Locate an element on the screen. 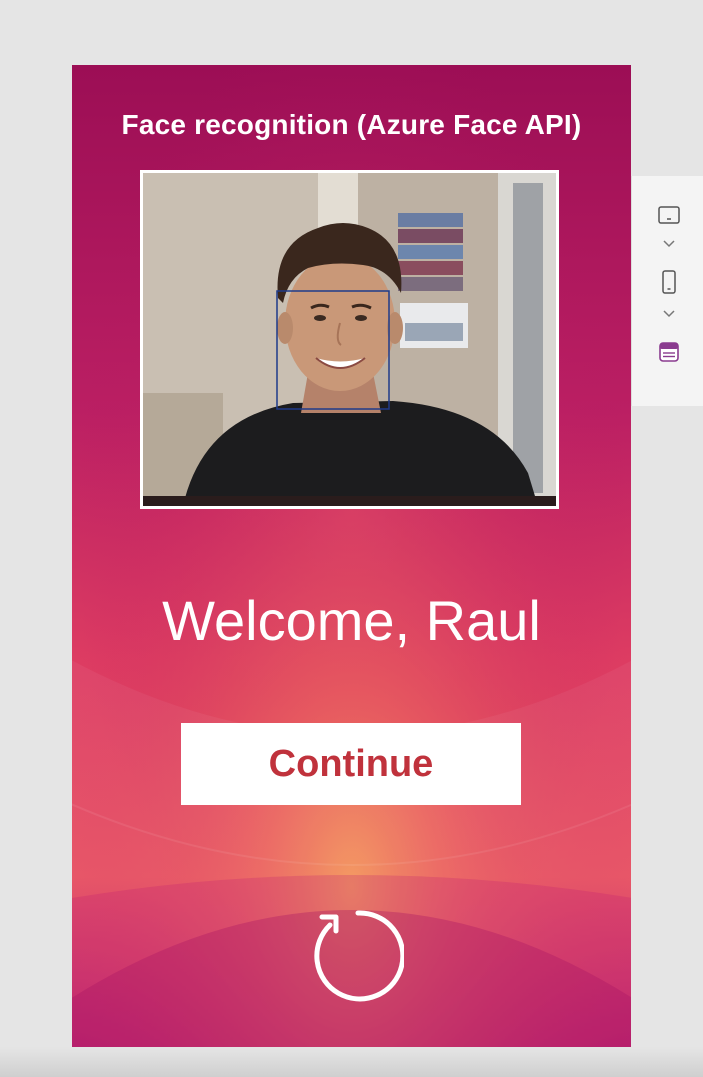 Image resolution: width=703 pixels, height=1077 pixels. tablet-view-icon is located at coordinates (669, 215).